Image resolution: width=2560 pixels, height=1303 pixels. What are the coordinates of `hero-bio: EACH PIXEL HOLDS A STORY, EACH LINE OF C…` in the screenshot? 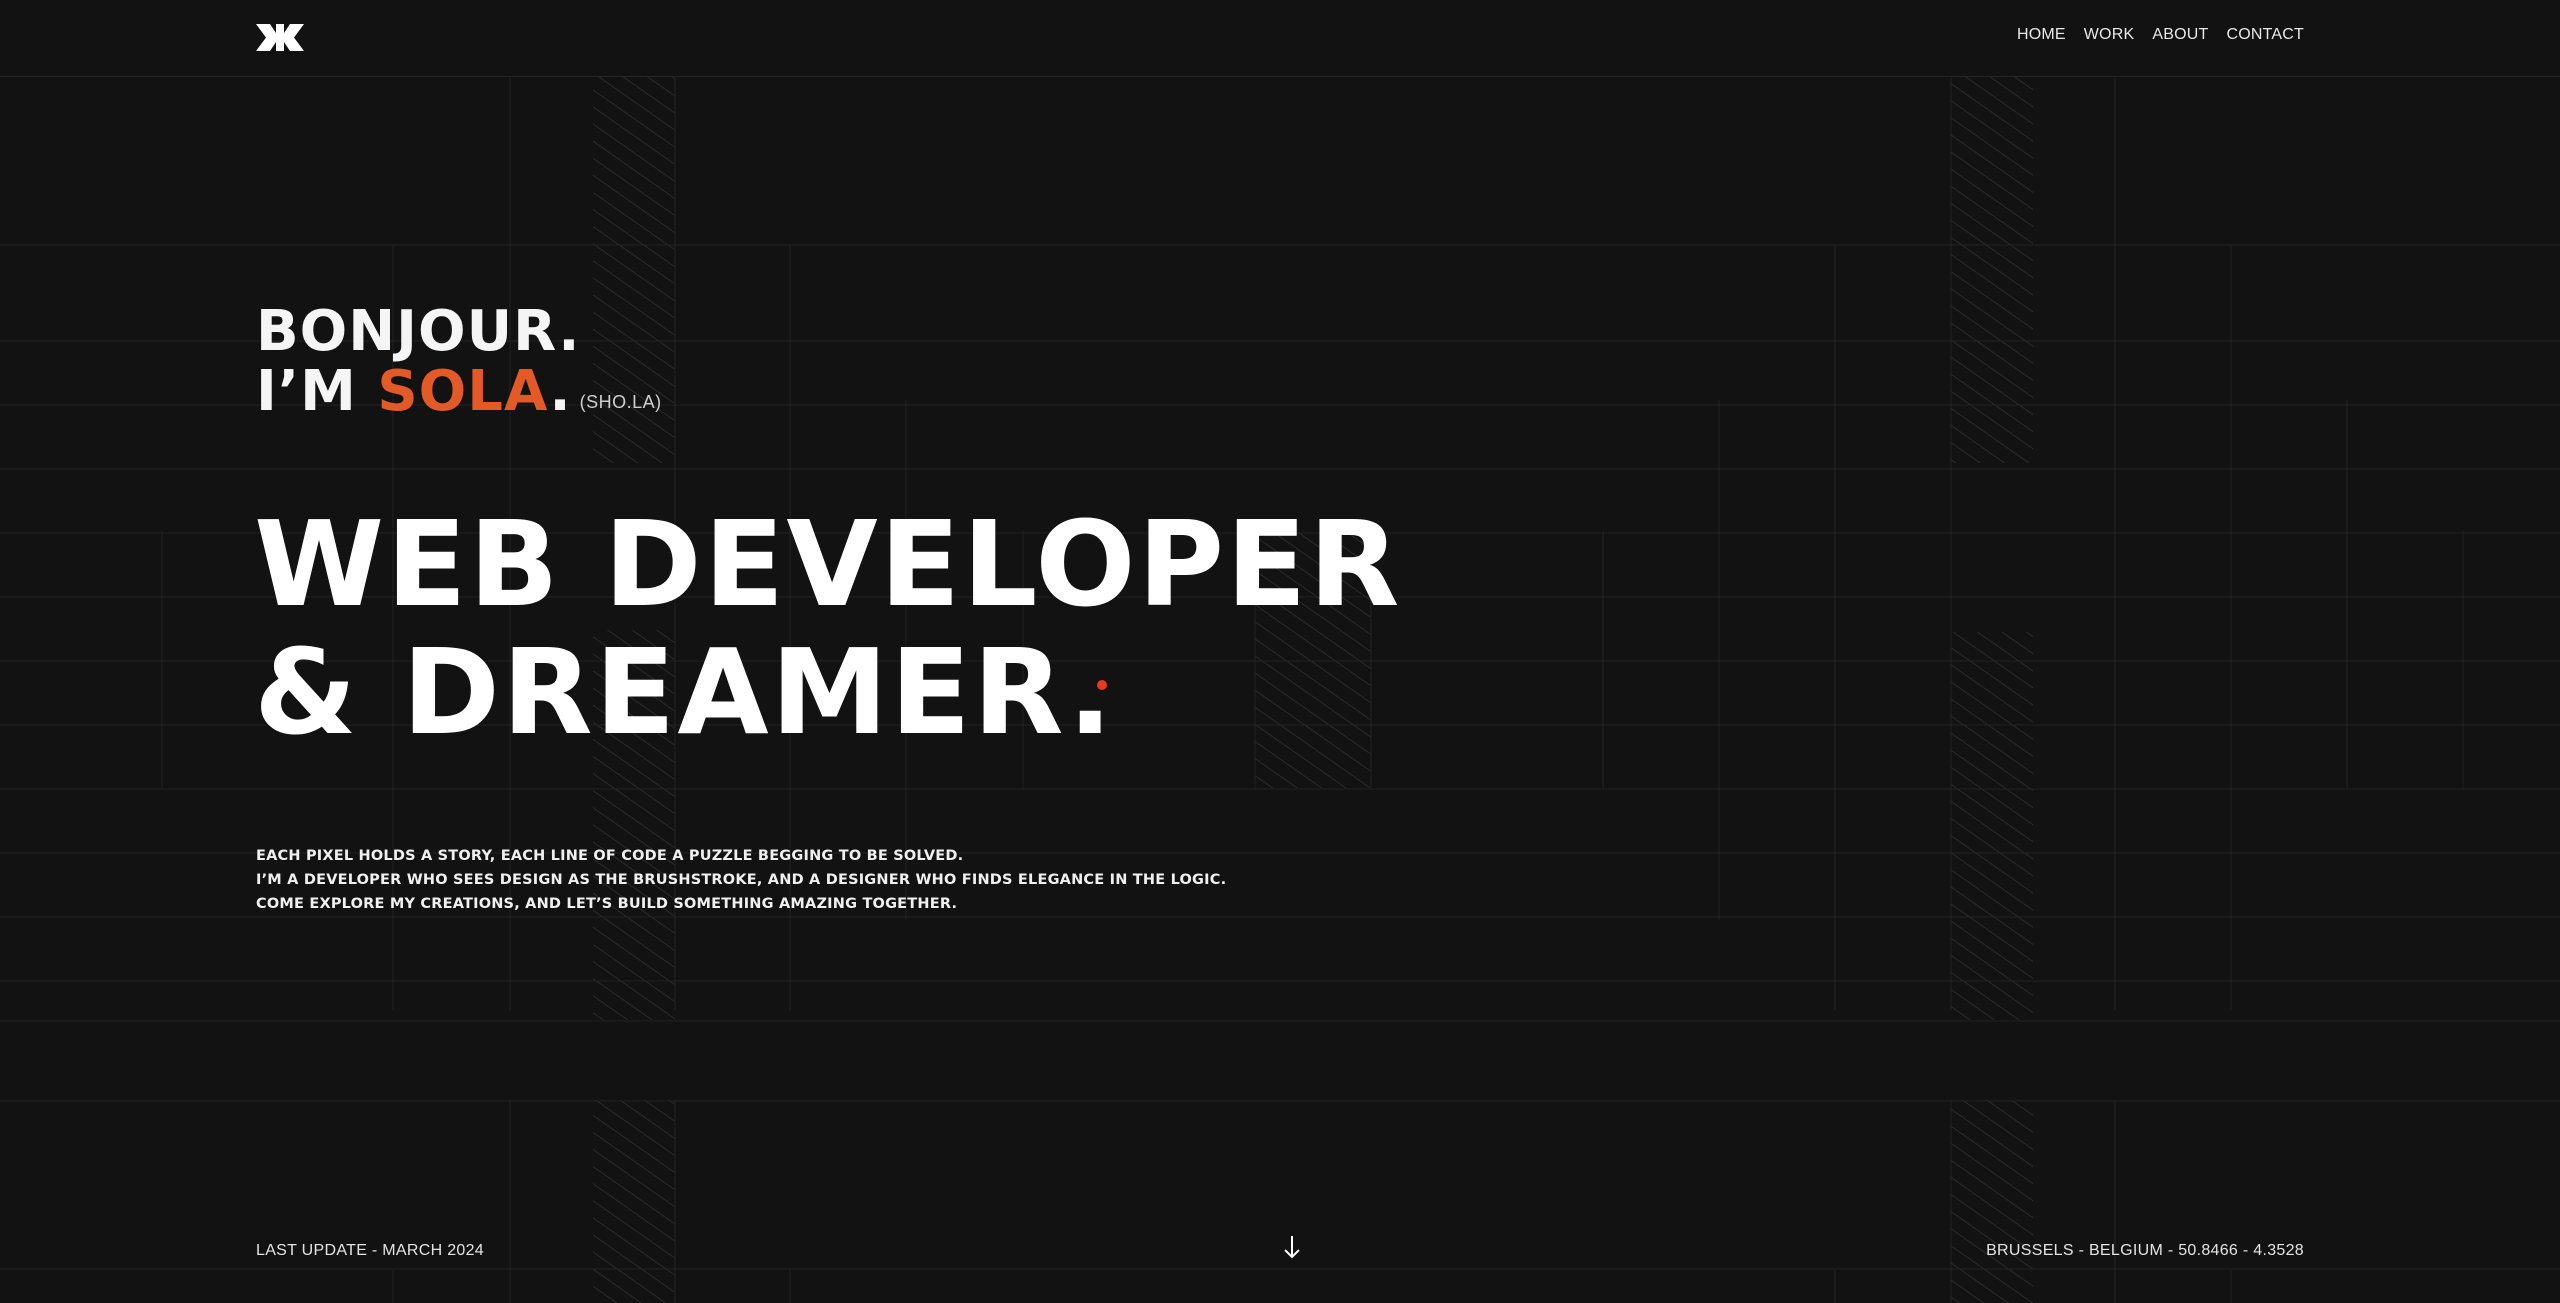 It's located at (741, 880).